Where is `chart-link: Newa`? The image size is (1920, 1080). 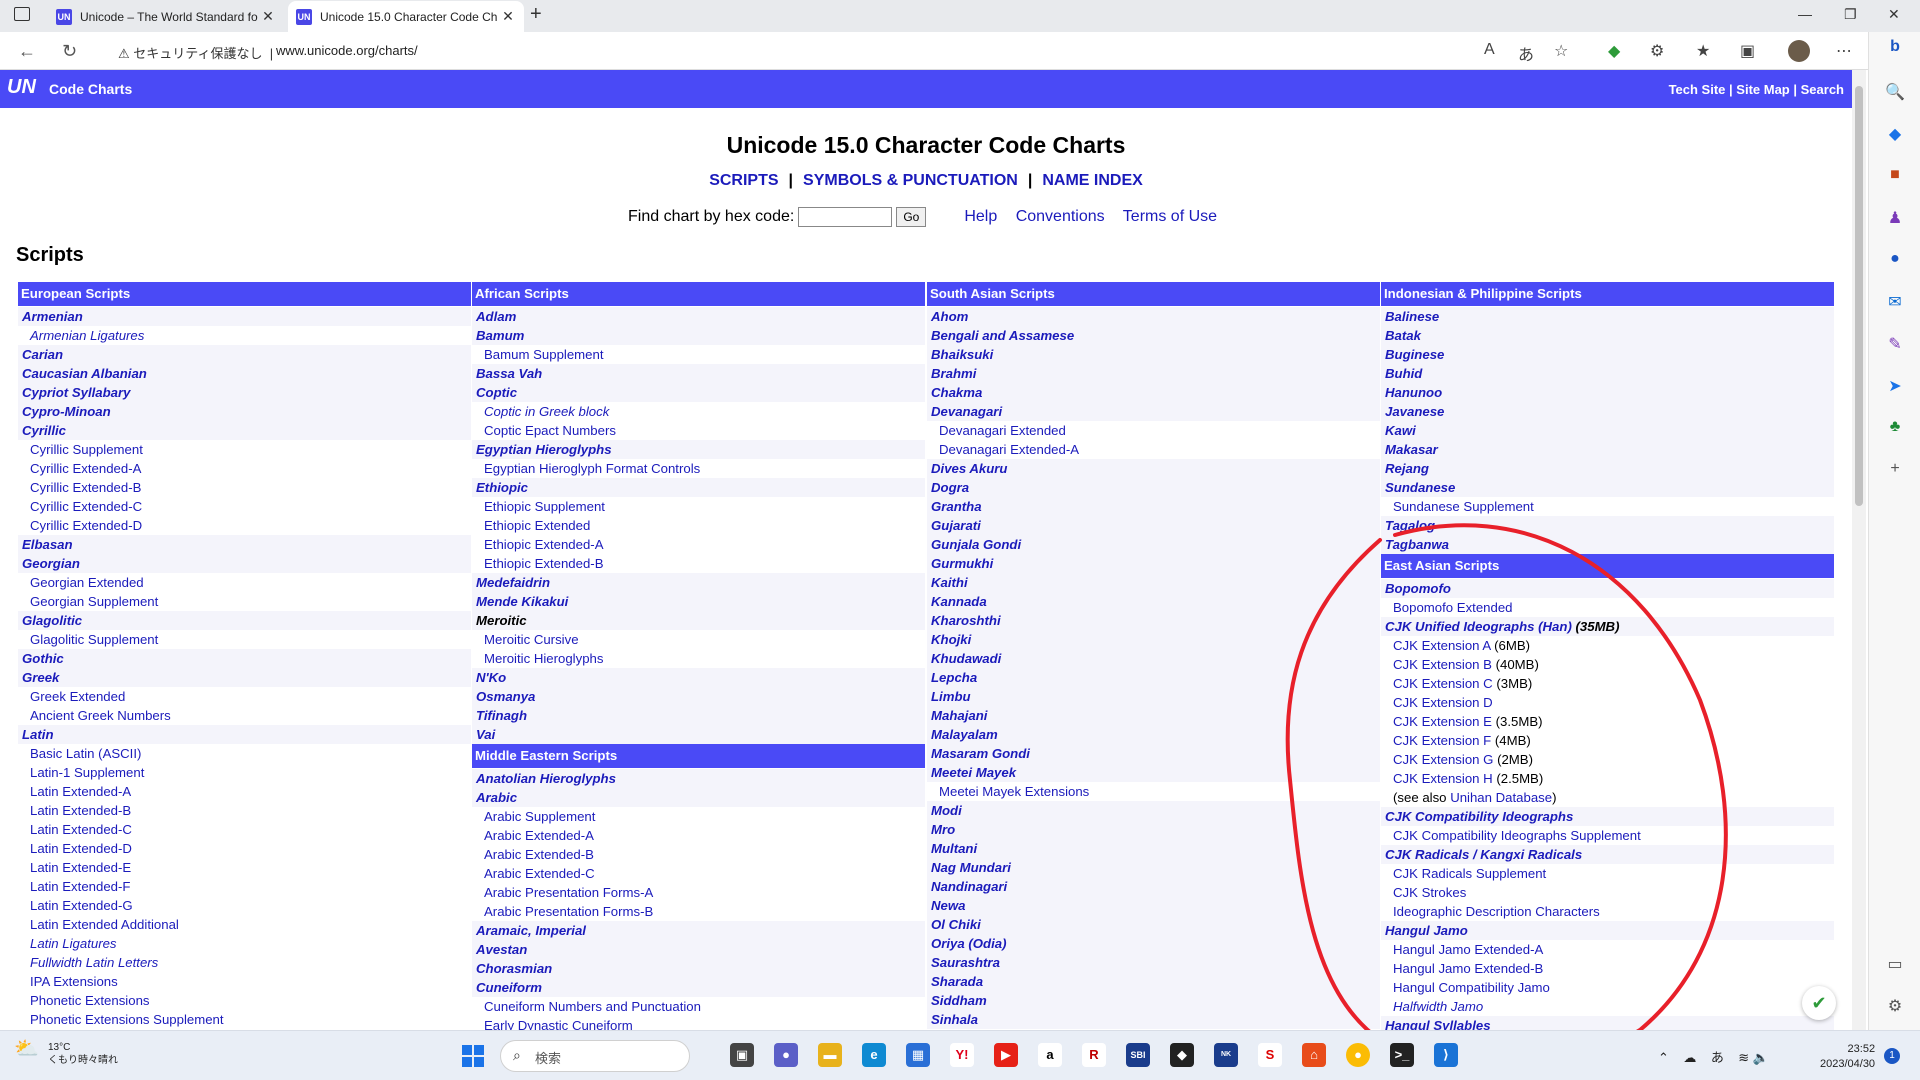 chart-link: Newa is located at coordinates (1153, 905).